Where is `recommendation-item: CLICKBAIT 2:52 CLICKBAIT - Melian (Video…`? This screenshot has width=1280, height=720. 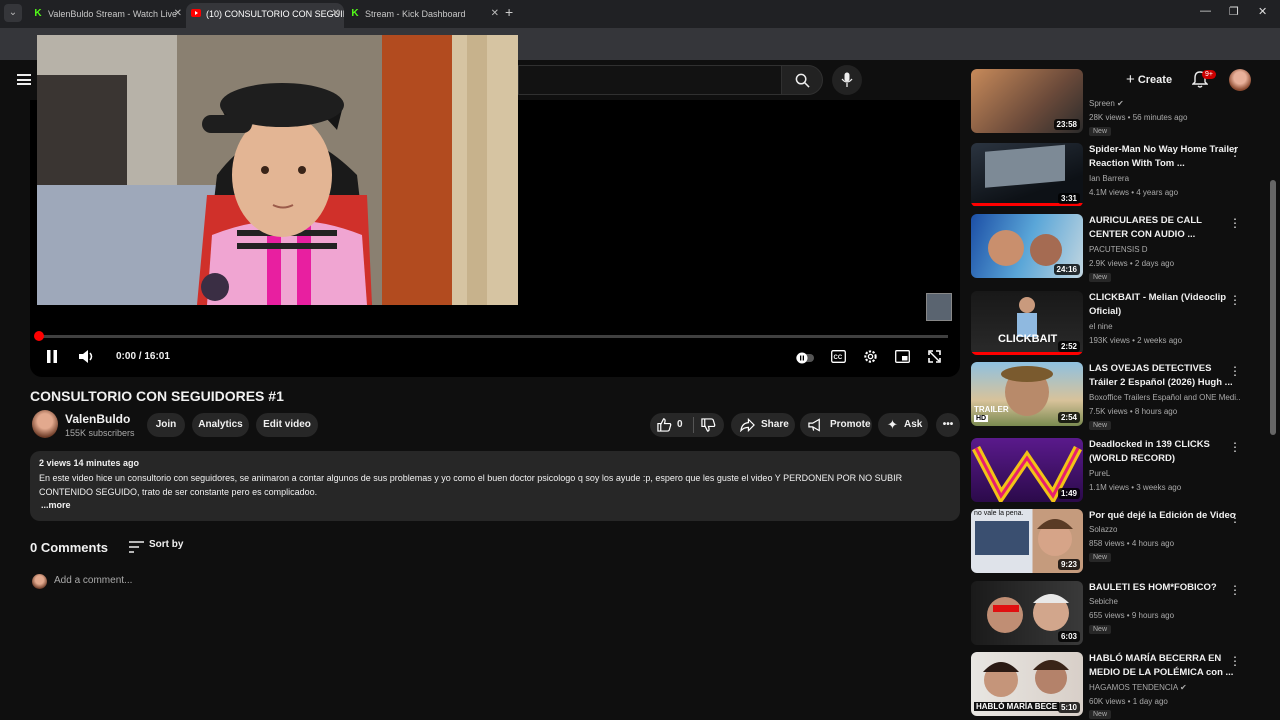
recommendation-item: CLICKBAIT 2:52 CLICKBAIT - Melian (Video… is located at coordinates (1111, 324).